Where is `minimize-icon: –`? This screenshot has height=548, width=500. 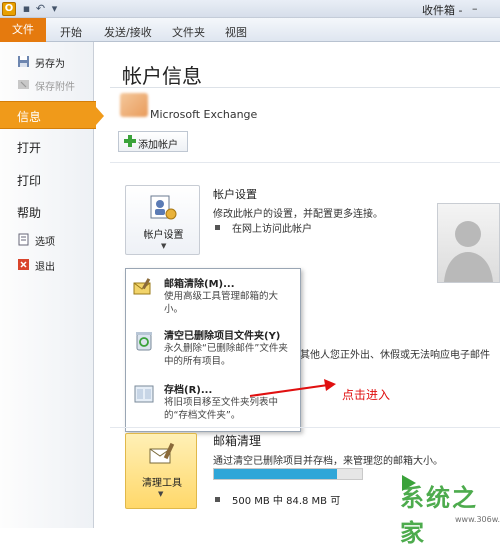 minimize-icon: – is located at coordinates (475, 8).